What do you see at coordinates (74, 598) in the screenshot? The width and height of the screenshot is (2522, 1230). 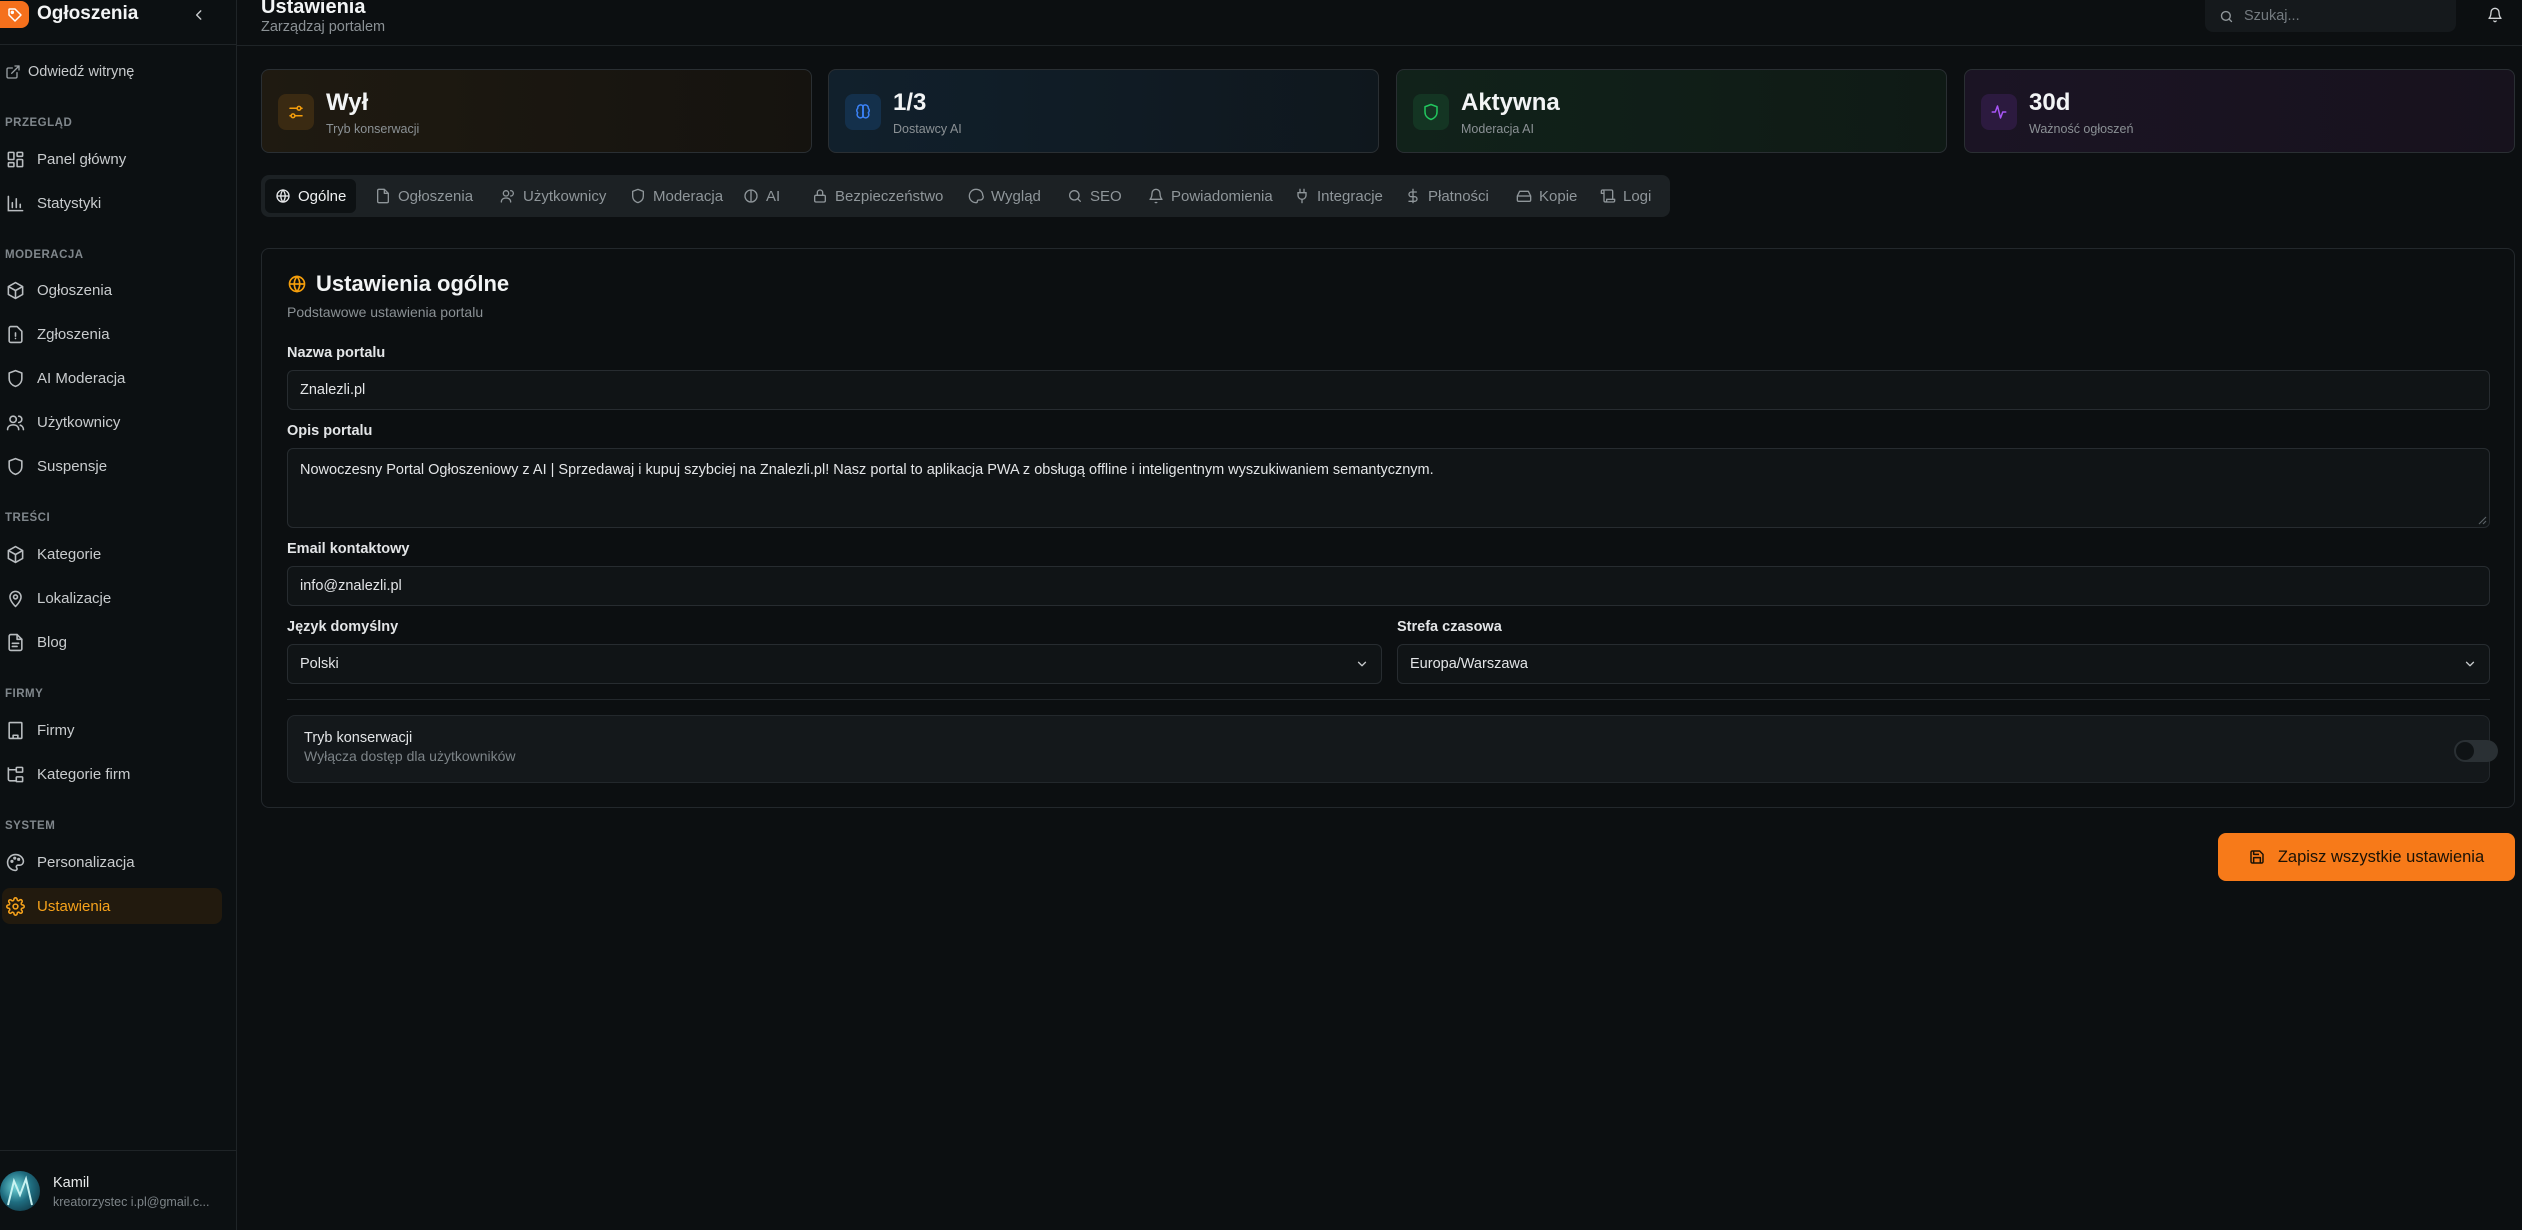 I see `sidebar-item-label: Lokalizacje` at bounding box center [74, 598].